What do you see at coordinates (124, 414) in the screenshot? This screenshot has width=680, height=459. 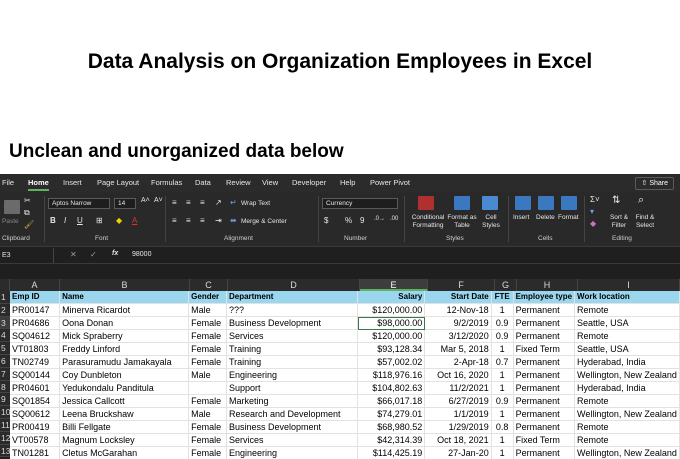 I see `table-cell: Leena Bruckshaw` at bounding box center [124, 414].